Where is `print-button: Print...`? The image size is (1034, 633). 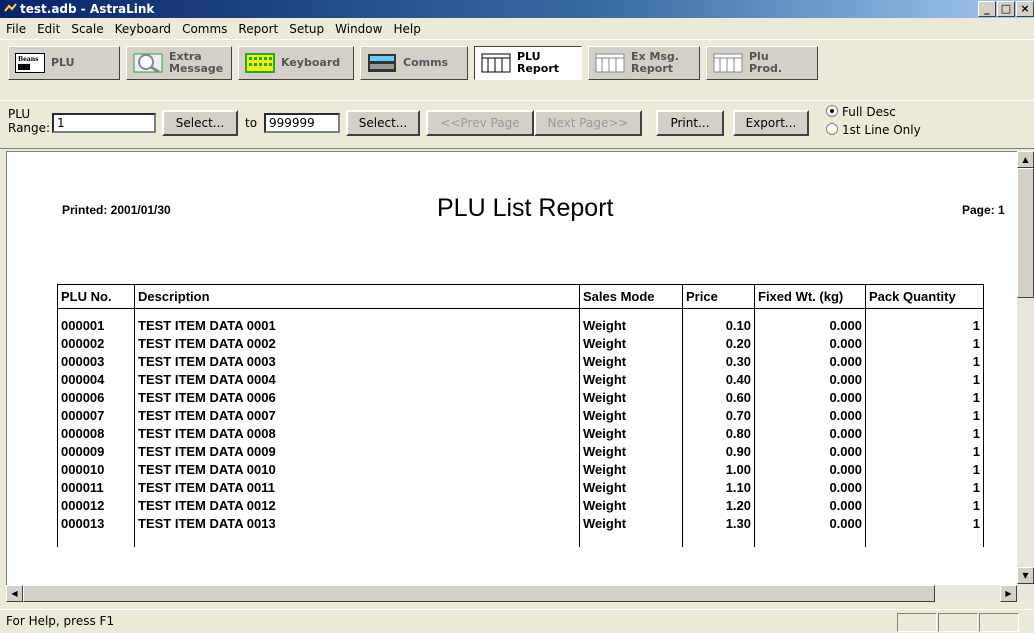 print-button: Print... is located at coordinates (690, 123).